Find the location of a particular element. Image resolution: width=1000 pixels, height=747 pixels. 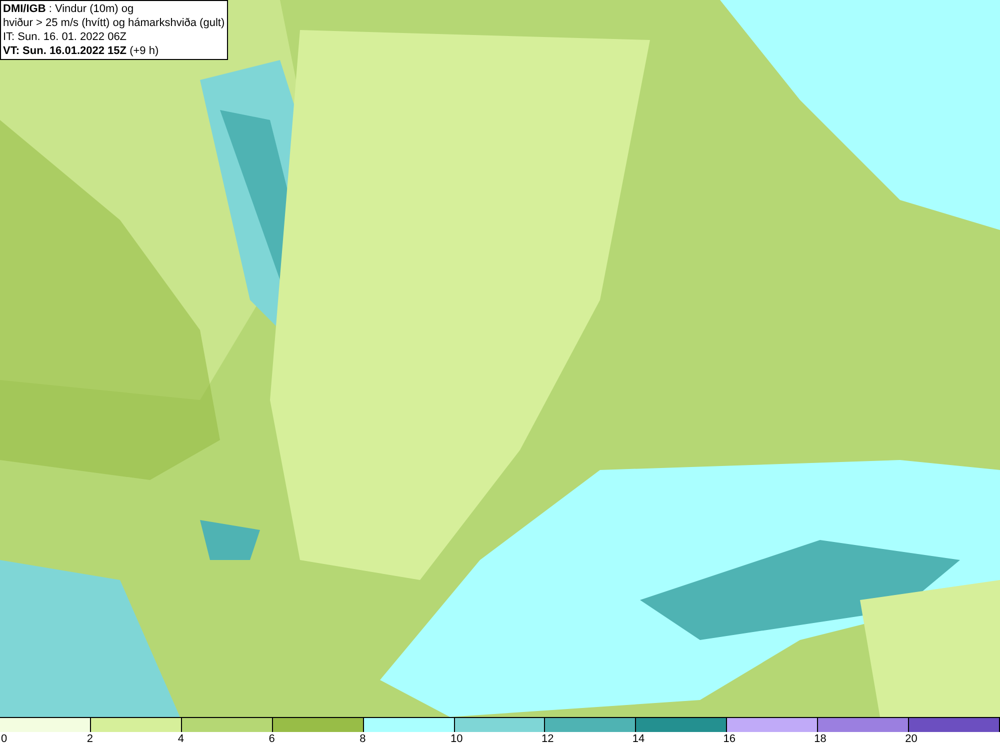

legend-label: 10 is located at coordinates (456, 739).